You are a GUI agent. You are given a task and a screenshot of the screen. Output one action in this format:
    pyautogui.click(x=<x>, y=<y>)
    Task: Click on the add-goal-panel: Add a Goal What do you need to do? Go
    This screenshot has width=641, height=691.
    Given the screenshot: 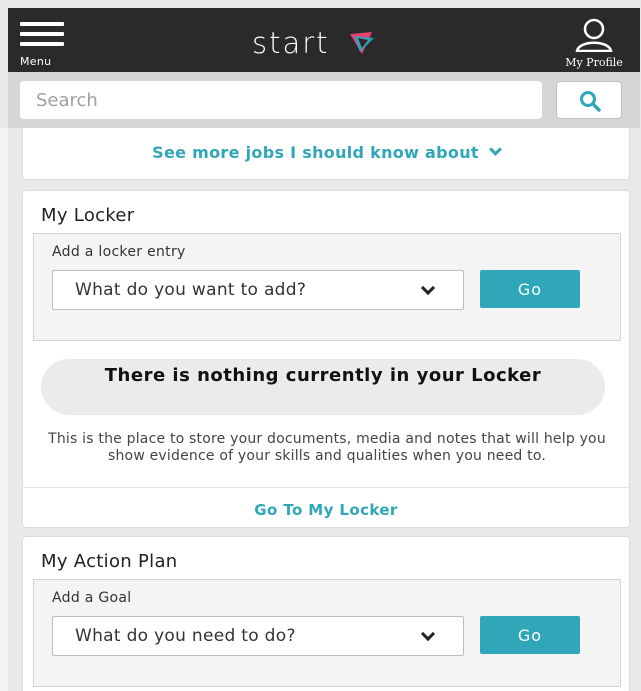 What is the action you would take?
    pyautogui.click(x=327, y=633)
    